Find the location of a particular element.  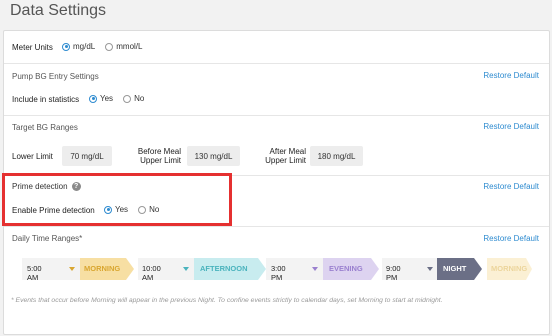

before-meal-label-line1: Before Meal is located at coordinates (159, 151).